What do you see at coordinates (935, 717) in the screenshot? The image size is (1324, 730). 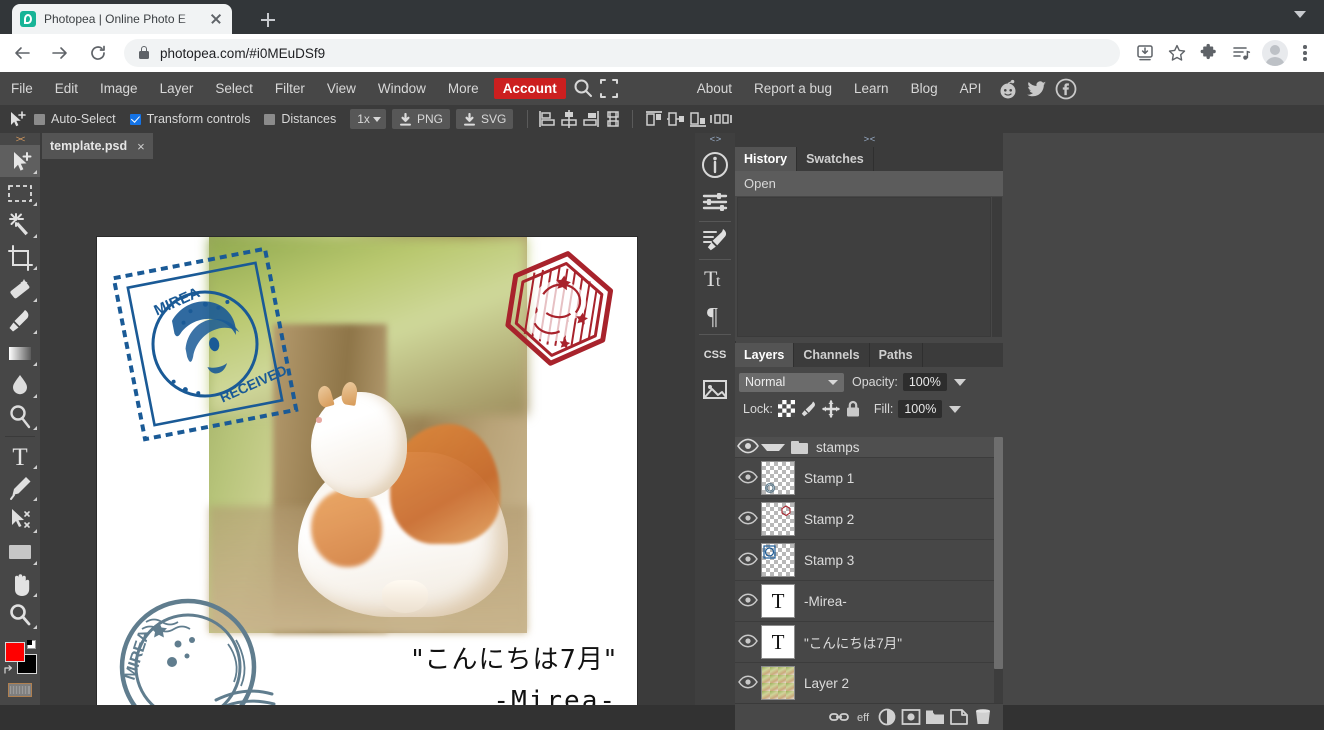 I see `new-group-icon` at bounding box center [935, 717].